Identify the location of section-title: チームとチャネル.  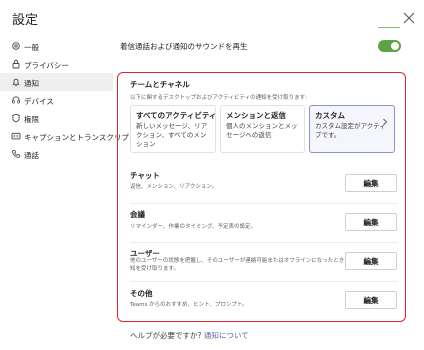
(160, 84).